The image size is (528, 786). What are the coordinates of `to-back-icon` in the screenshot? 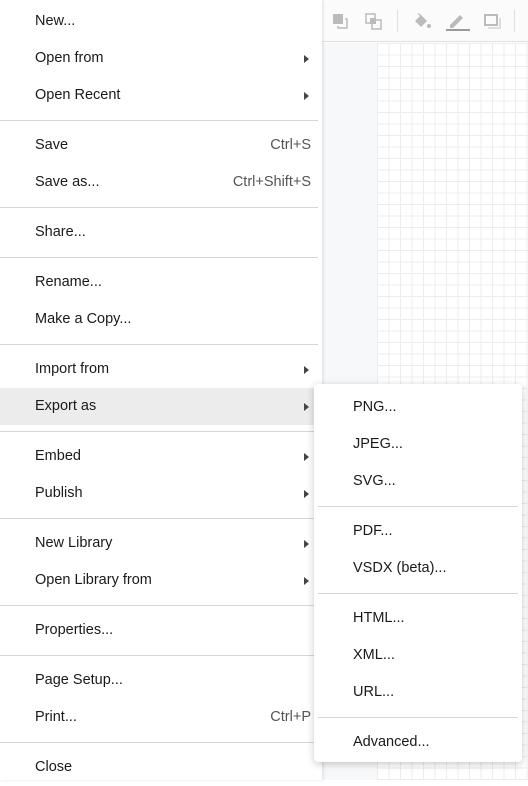 It's located at (373, 21).